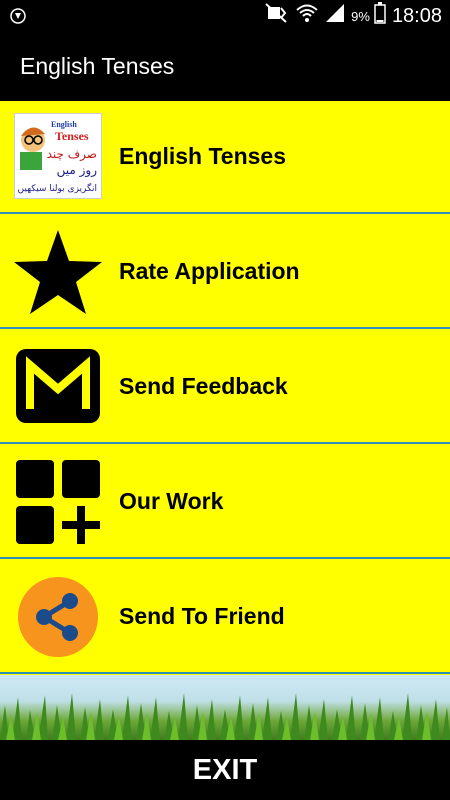  What do you see at coordinates (335, 16) in the screenshot?
I see `signal-icon` at bounding box center [335, 16].